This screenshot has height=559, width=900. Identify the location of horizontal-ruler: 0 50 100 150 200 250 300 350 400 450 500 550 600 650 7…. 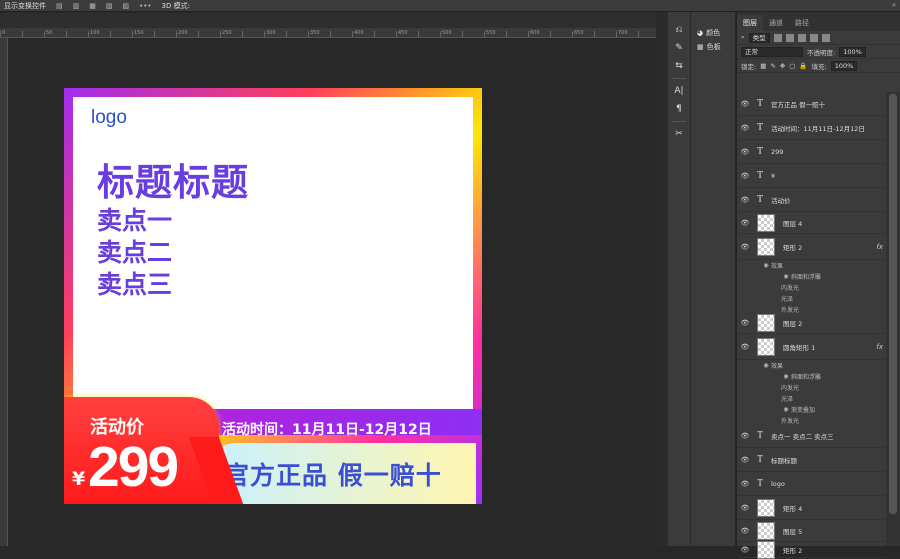
(328, 33).